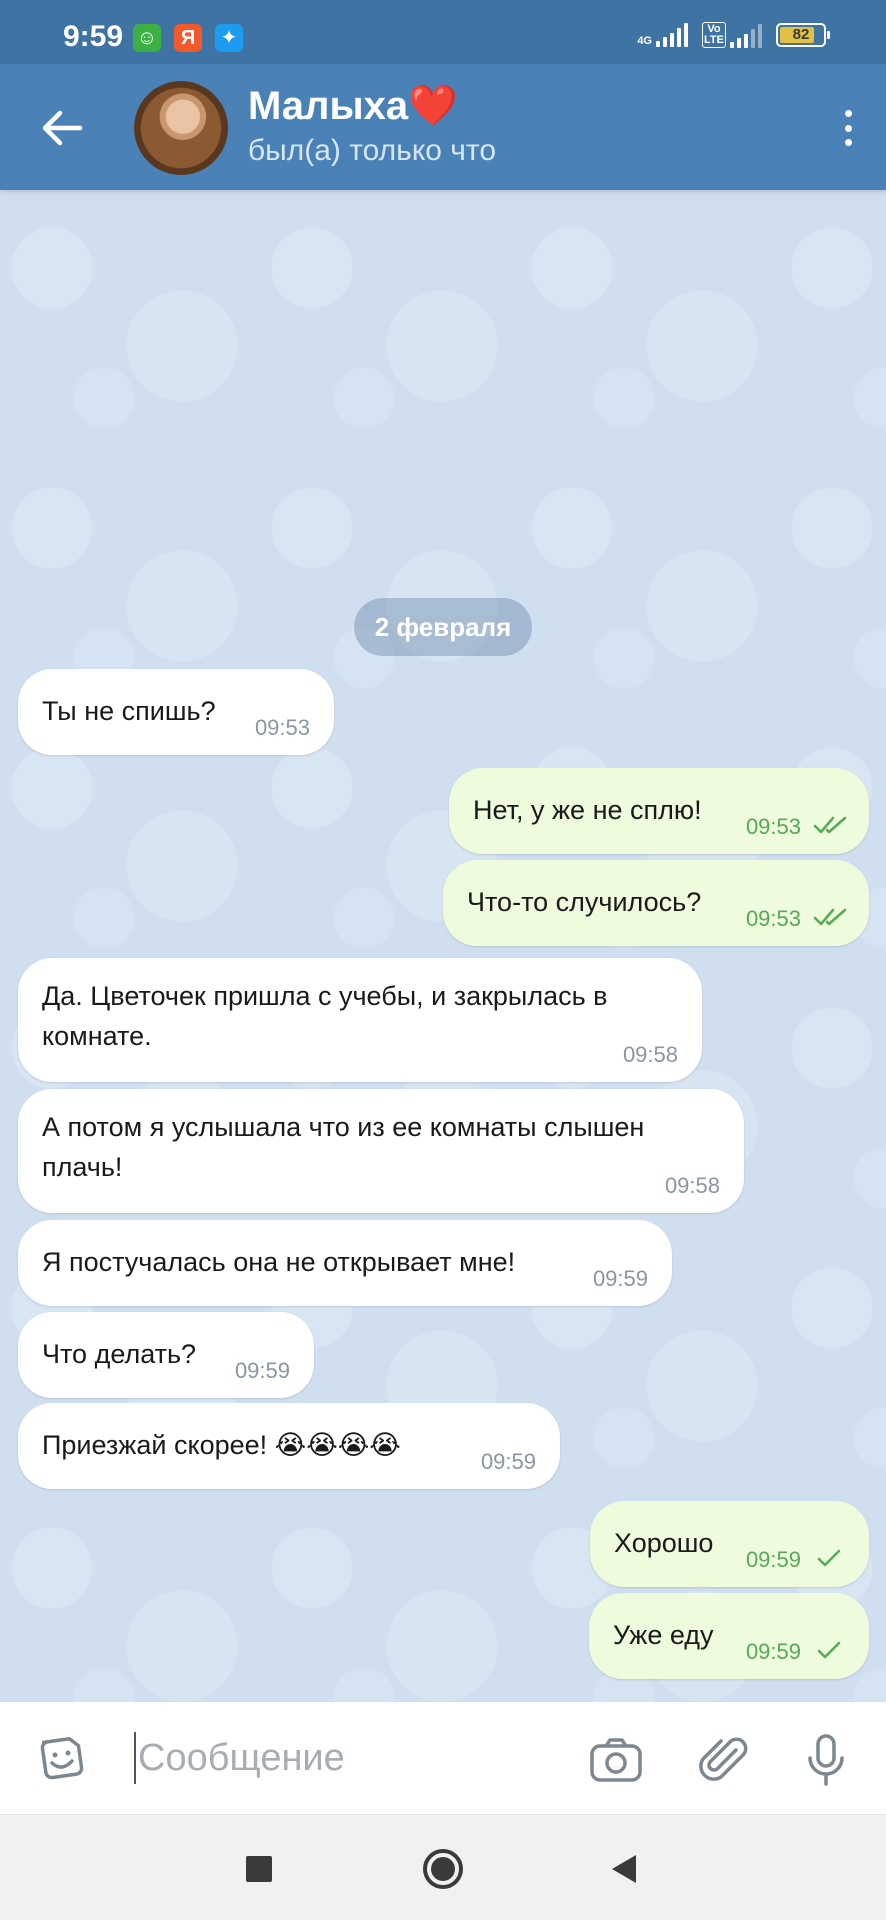 This screenshot has height=1920, width=886. Describe the element at coordinates (443, 32) in the screenshot. I see `status-bar: 9:59 ☺ Я ✦ 4G Vo LTE 82` at that location.